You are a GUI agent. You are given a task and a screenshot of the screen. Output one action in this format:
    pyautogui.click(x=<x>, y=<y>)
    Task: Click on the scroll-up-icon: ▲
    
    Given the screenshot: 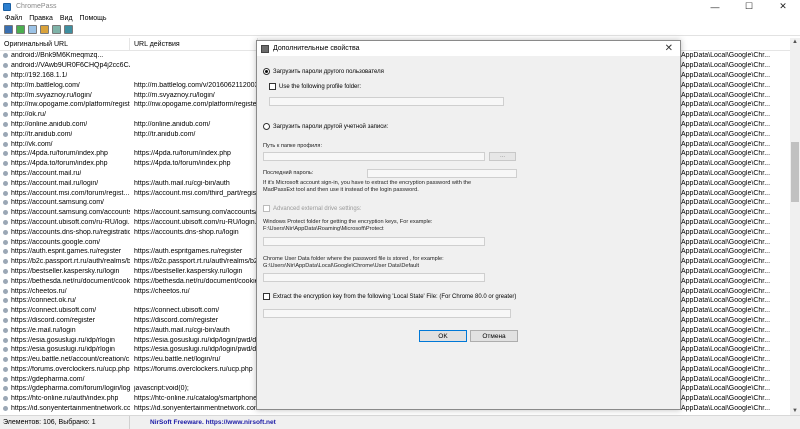 What is the action you would take?
    pyautogui.click(x=795, y=42)
    